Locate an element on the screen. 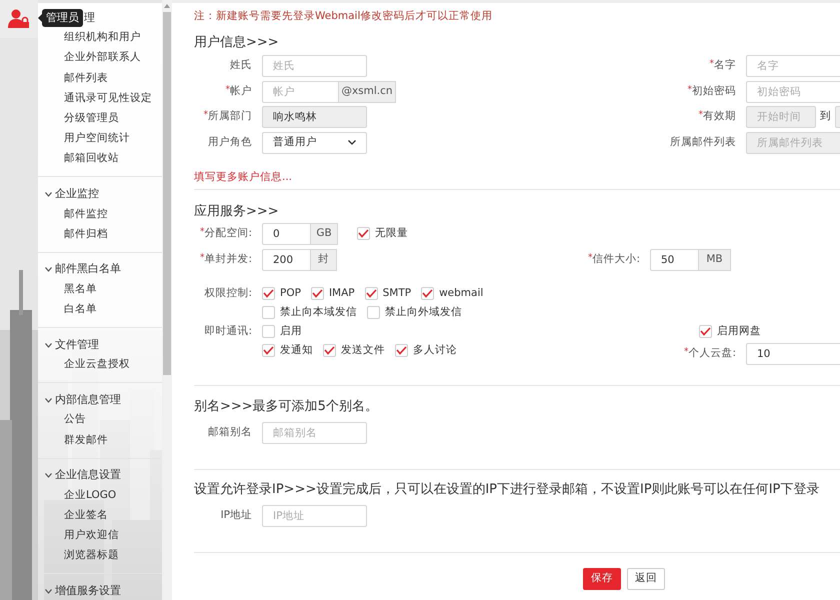 This screenshot has width=840, height=600. field-label: 用户角色 is located at coordinates (230, 142).